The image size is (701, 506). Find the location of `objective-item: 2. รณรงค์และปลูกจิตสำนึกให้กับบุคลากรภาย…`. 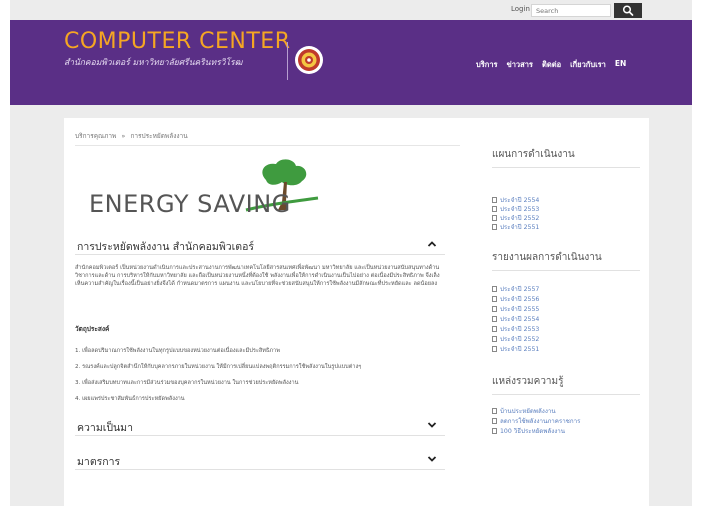

objective-item: 2. รณรงค์และปลูกจิตสำนึกให้กับบุคลากรภาย… is located at coordinates (218, 367).